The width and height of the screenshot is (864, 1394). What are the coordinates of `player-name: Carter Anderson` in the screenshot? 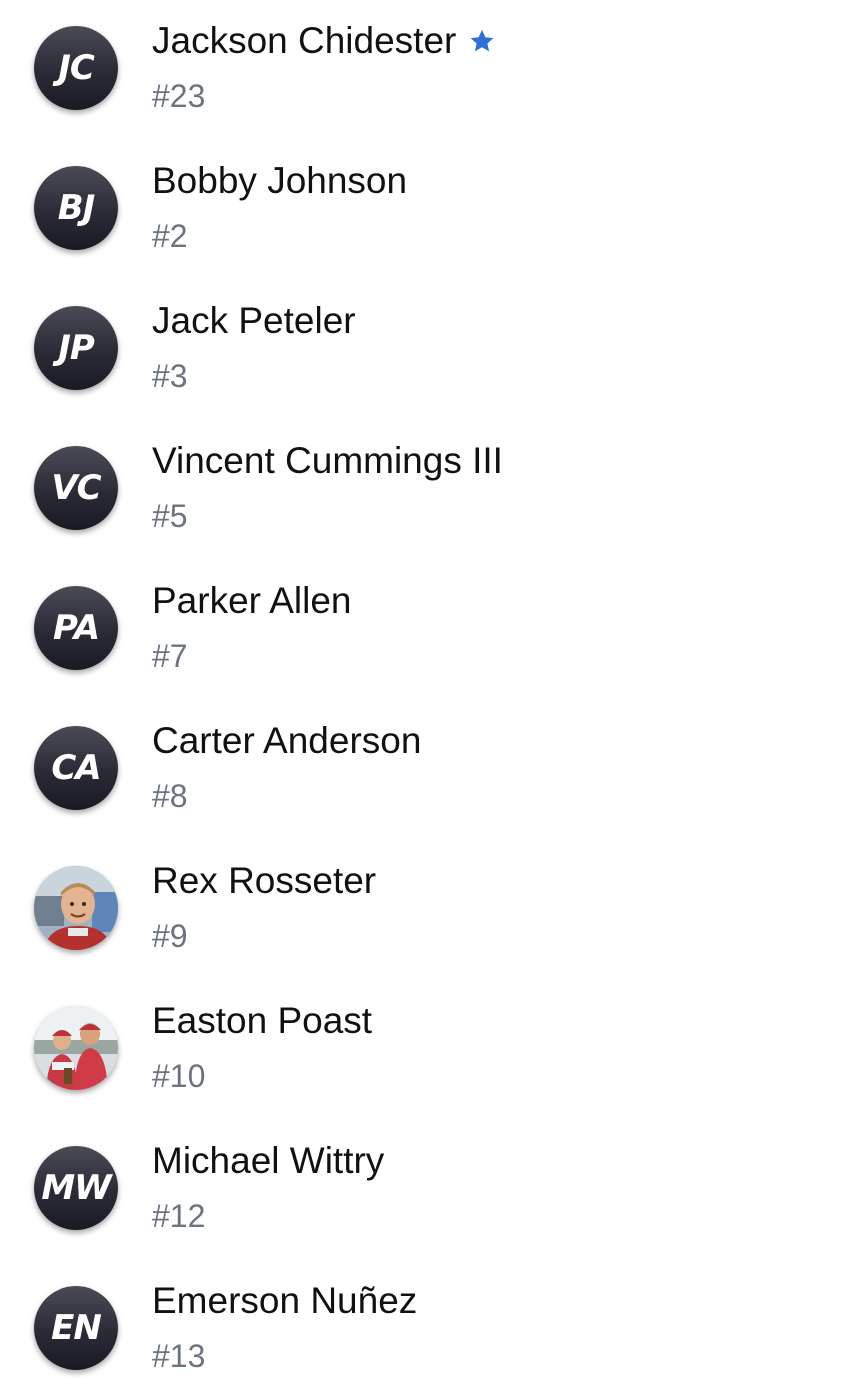 It's located at (287, 740).